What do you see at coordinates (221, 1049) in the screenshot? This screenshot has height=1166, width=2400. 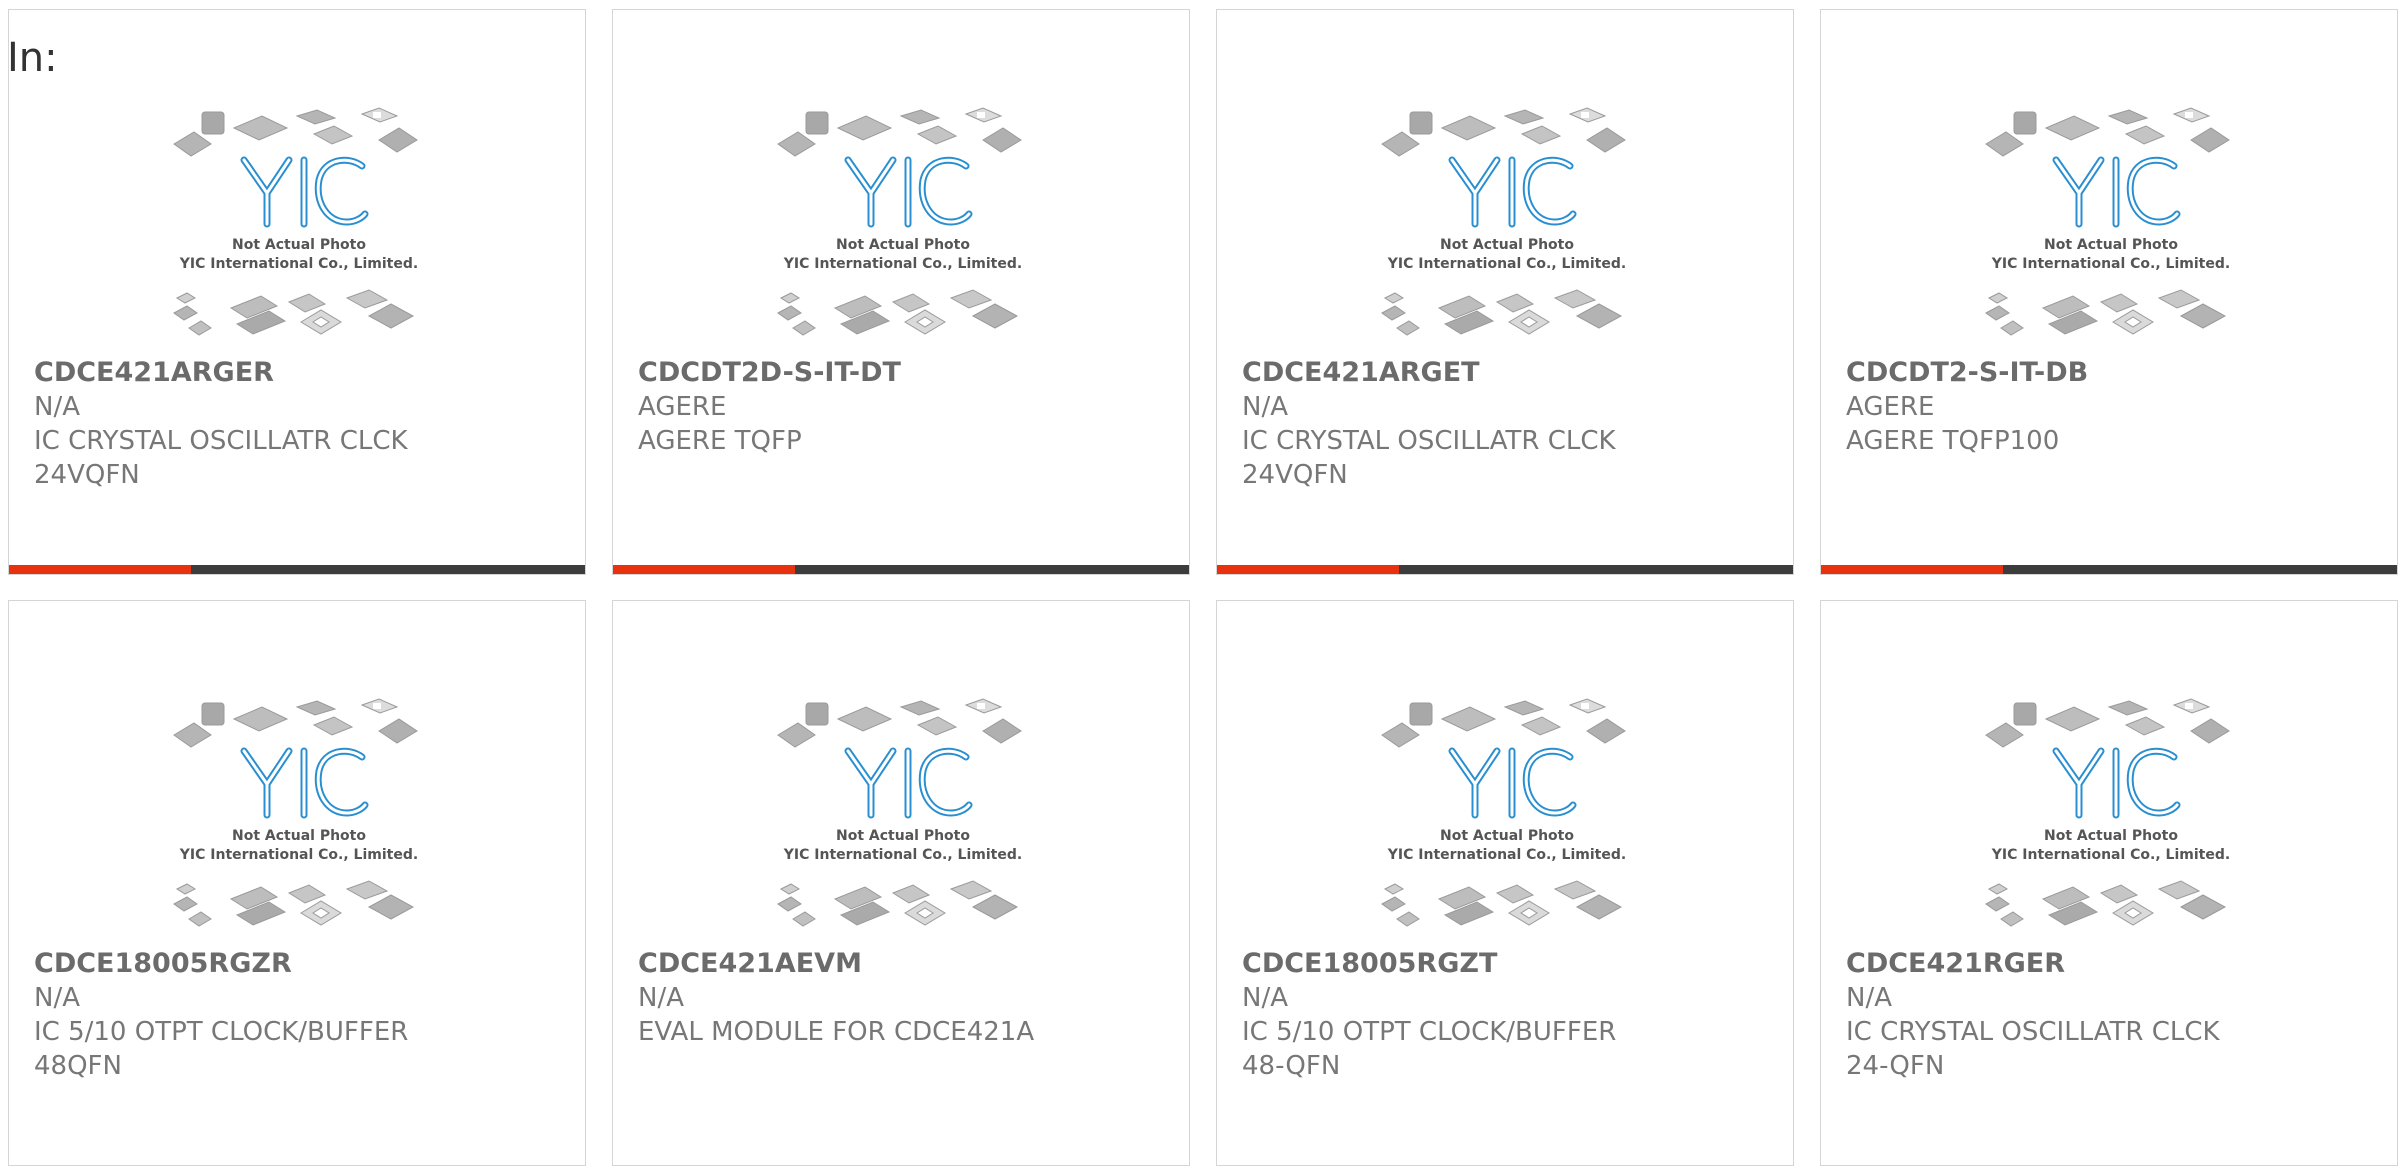 I see `description: IC 5/10 OTPT CLOCK/BUFFER 48QFN` at bounding box center [221, 1049].